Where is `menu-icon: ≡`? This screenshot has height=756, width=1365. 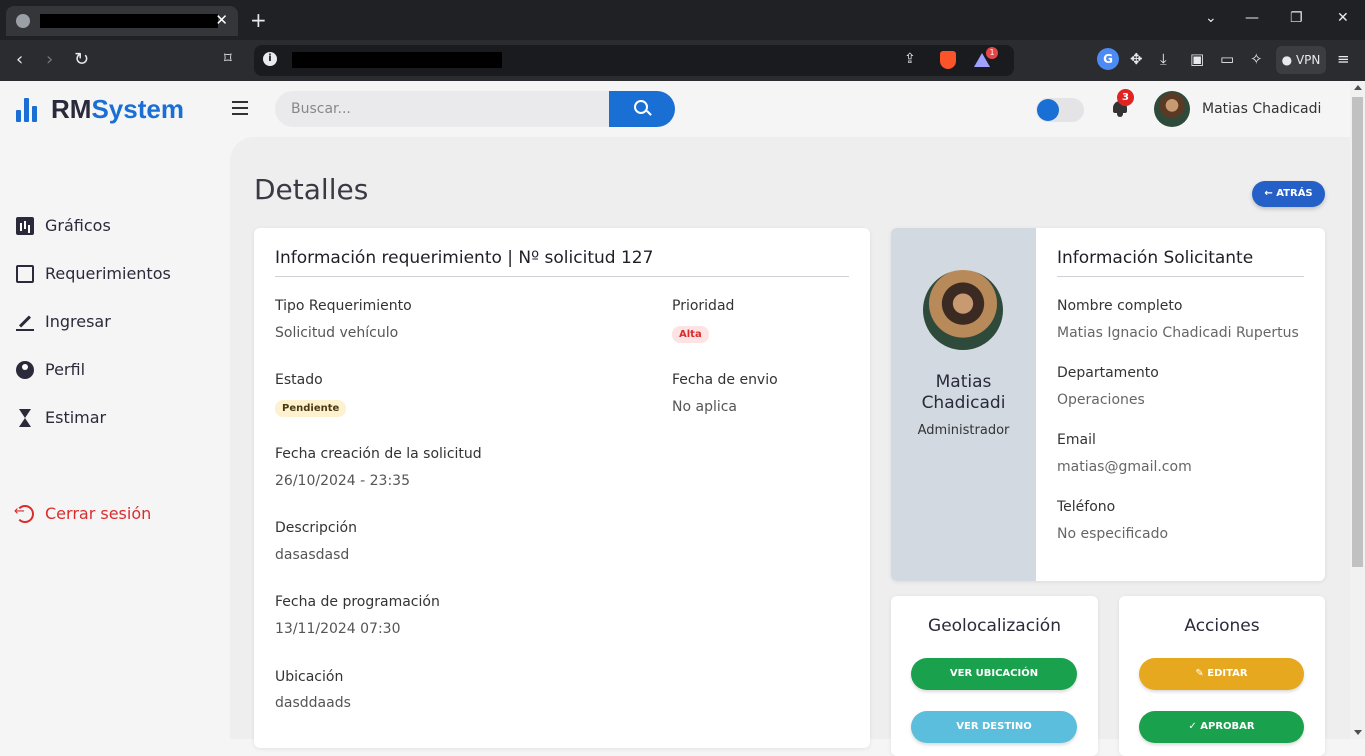
menu-icon: ≡ is located at coordinates (1343, 59).